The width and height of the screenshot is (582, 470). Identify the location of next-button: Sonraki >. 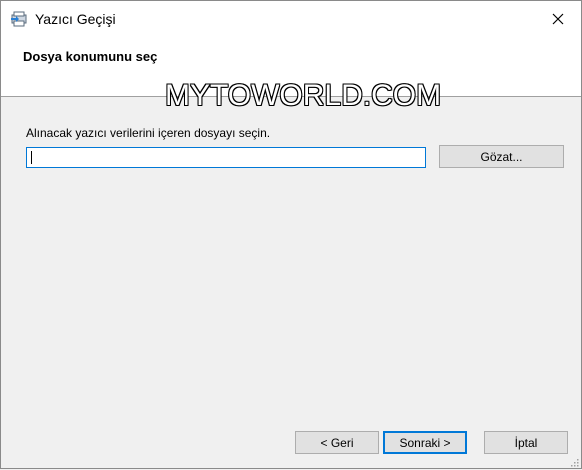
(425, 442).